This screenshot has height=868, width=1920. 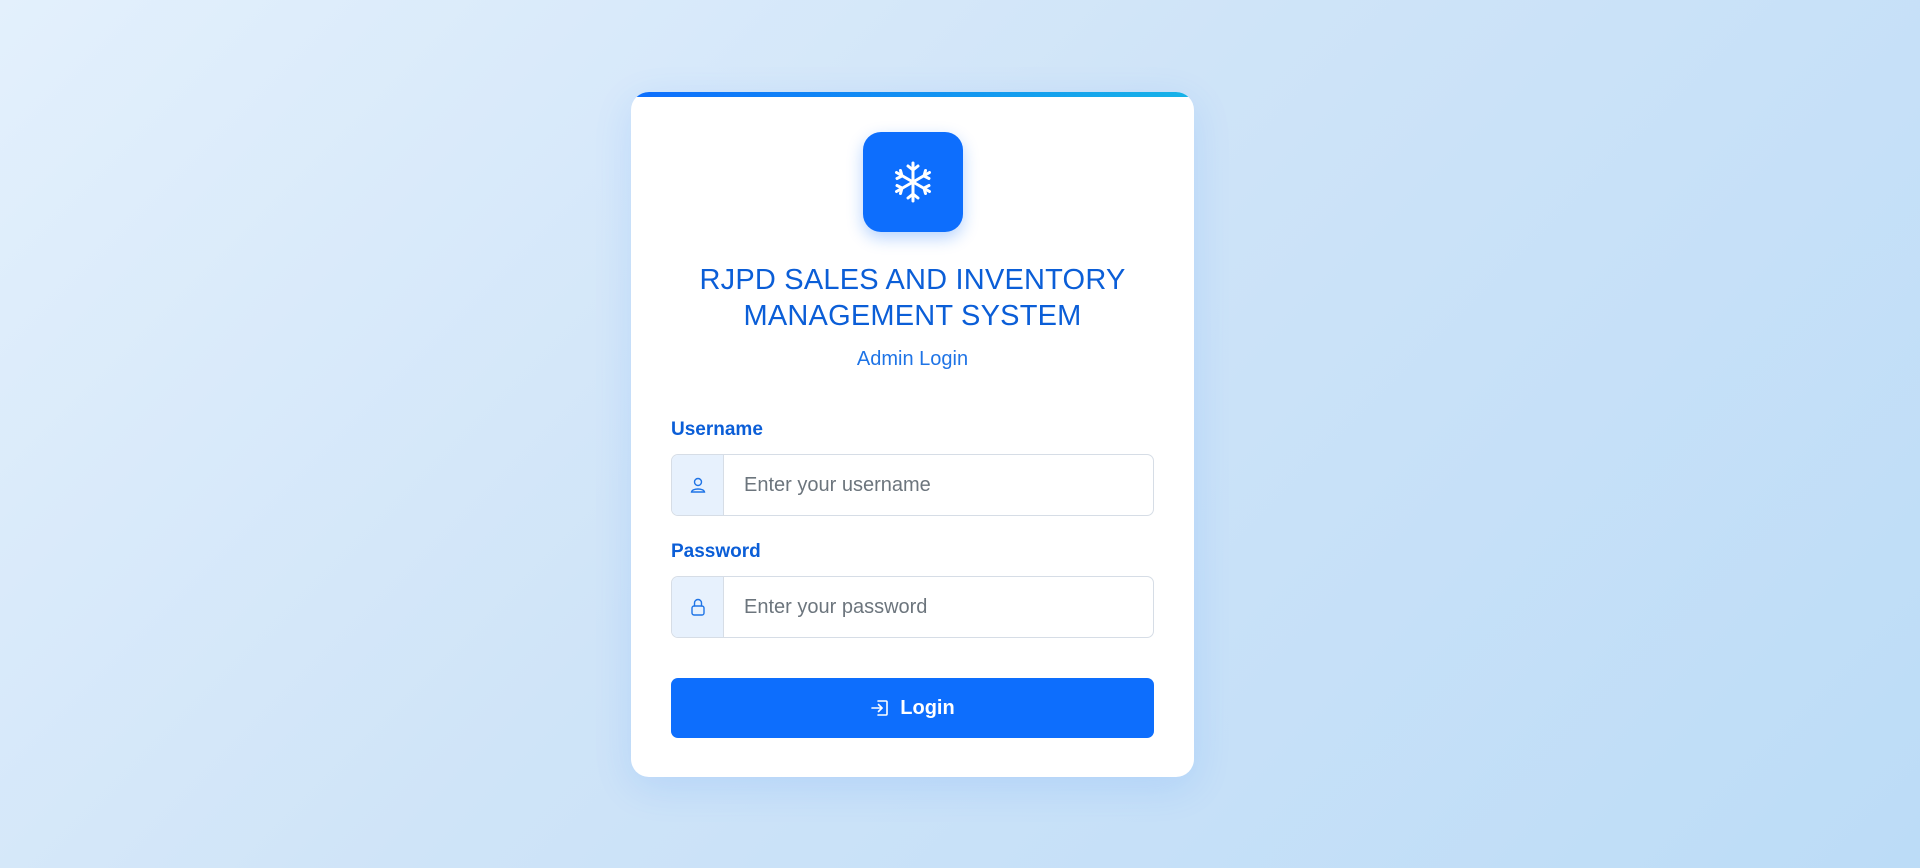 What do you see at coordinates (927, 707) in the screenshot?
I see `login-button-label: Login` at bounding box center [927, 707].